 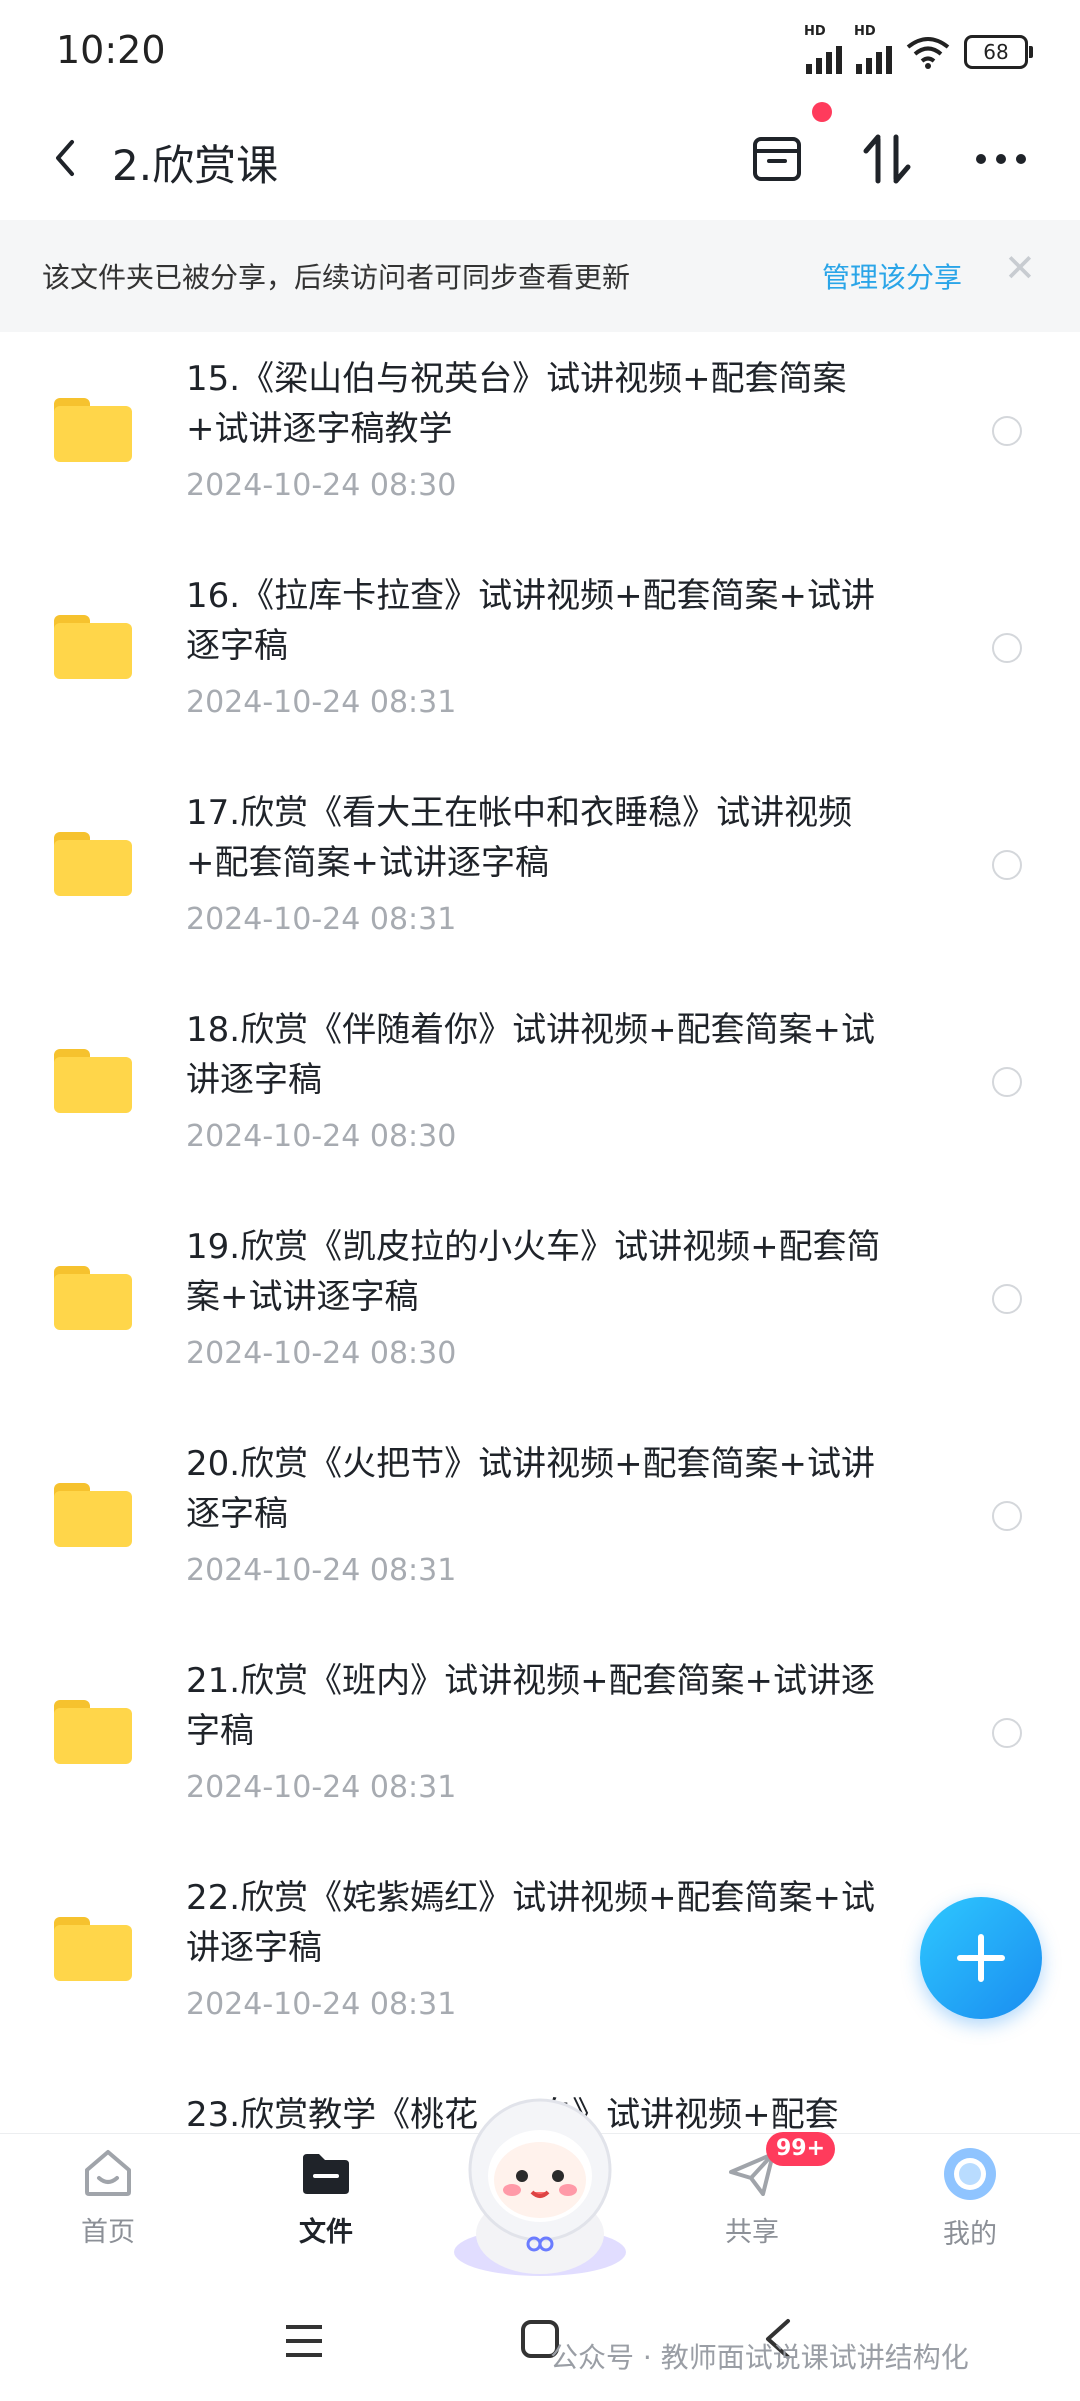 I want to click on file-name: 15.《梁山伯与祝英台》试讲视频+配套简案 +试讲逐字稿教学, so click(x=516, y=404).